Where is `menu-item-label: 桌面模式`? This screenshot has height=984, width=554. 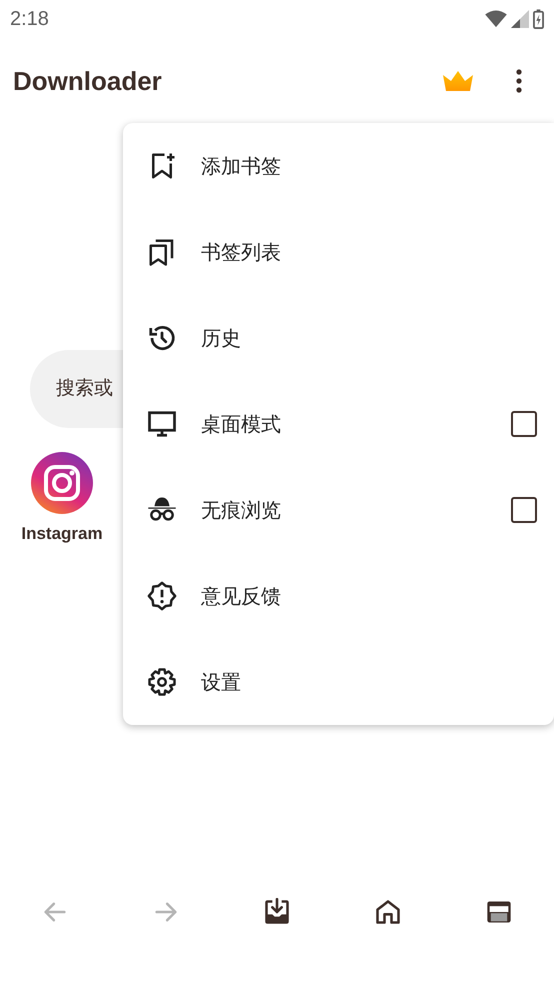 menu-item-label: 桌面模式 is located at coordinates (241, 424).